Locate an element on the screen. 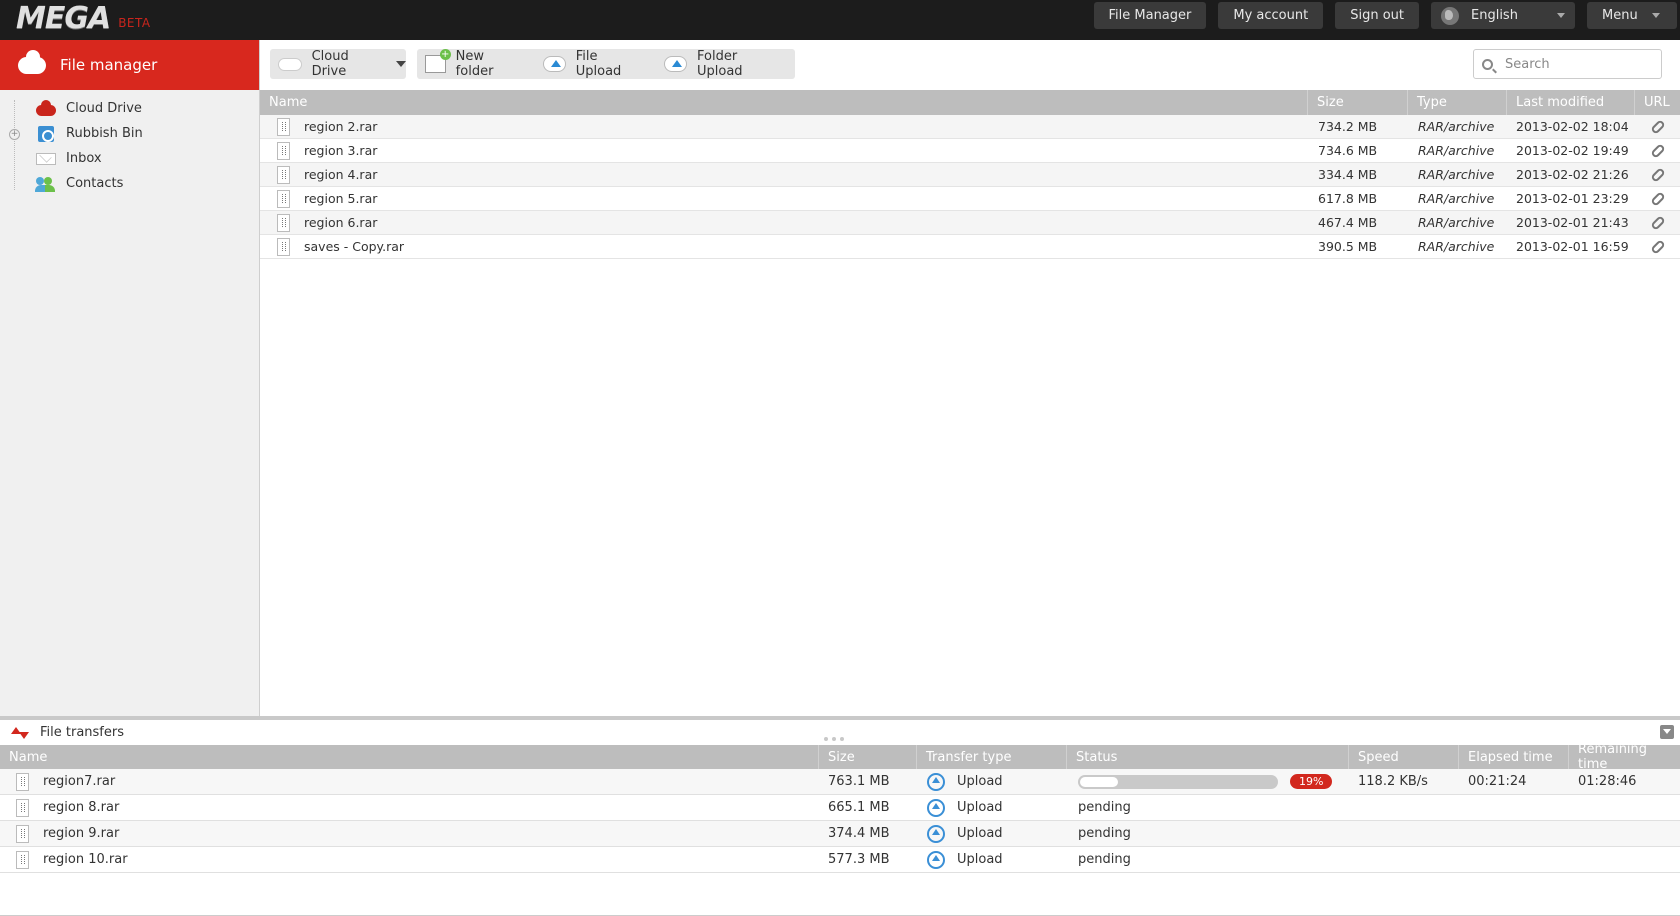 Image resolution: width=1680 pixels, height=916 pixels. transfer-row: region 8.rar 665.1 MB Upload pending is located at coordinates (840, 808).